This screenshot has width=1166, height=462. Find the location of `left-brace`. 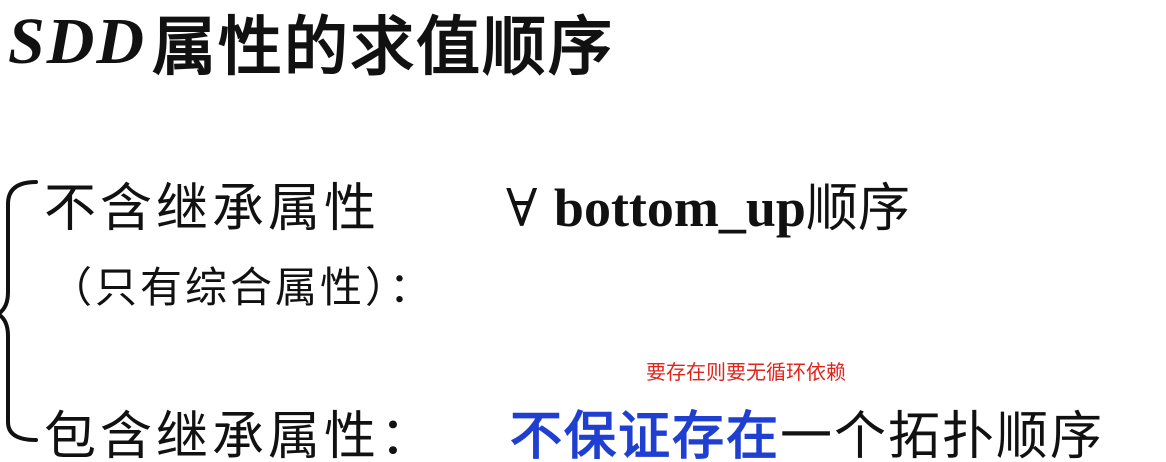

left-brace is located at coordinates (19, 311).